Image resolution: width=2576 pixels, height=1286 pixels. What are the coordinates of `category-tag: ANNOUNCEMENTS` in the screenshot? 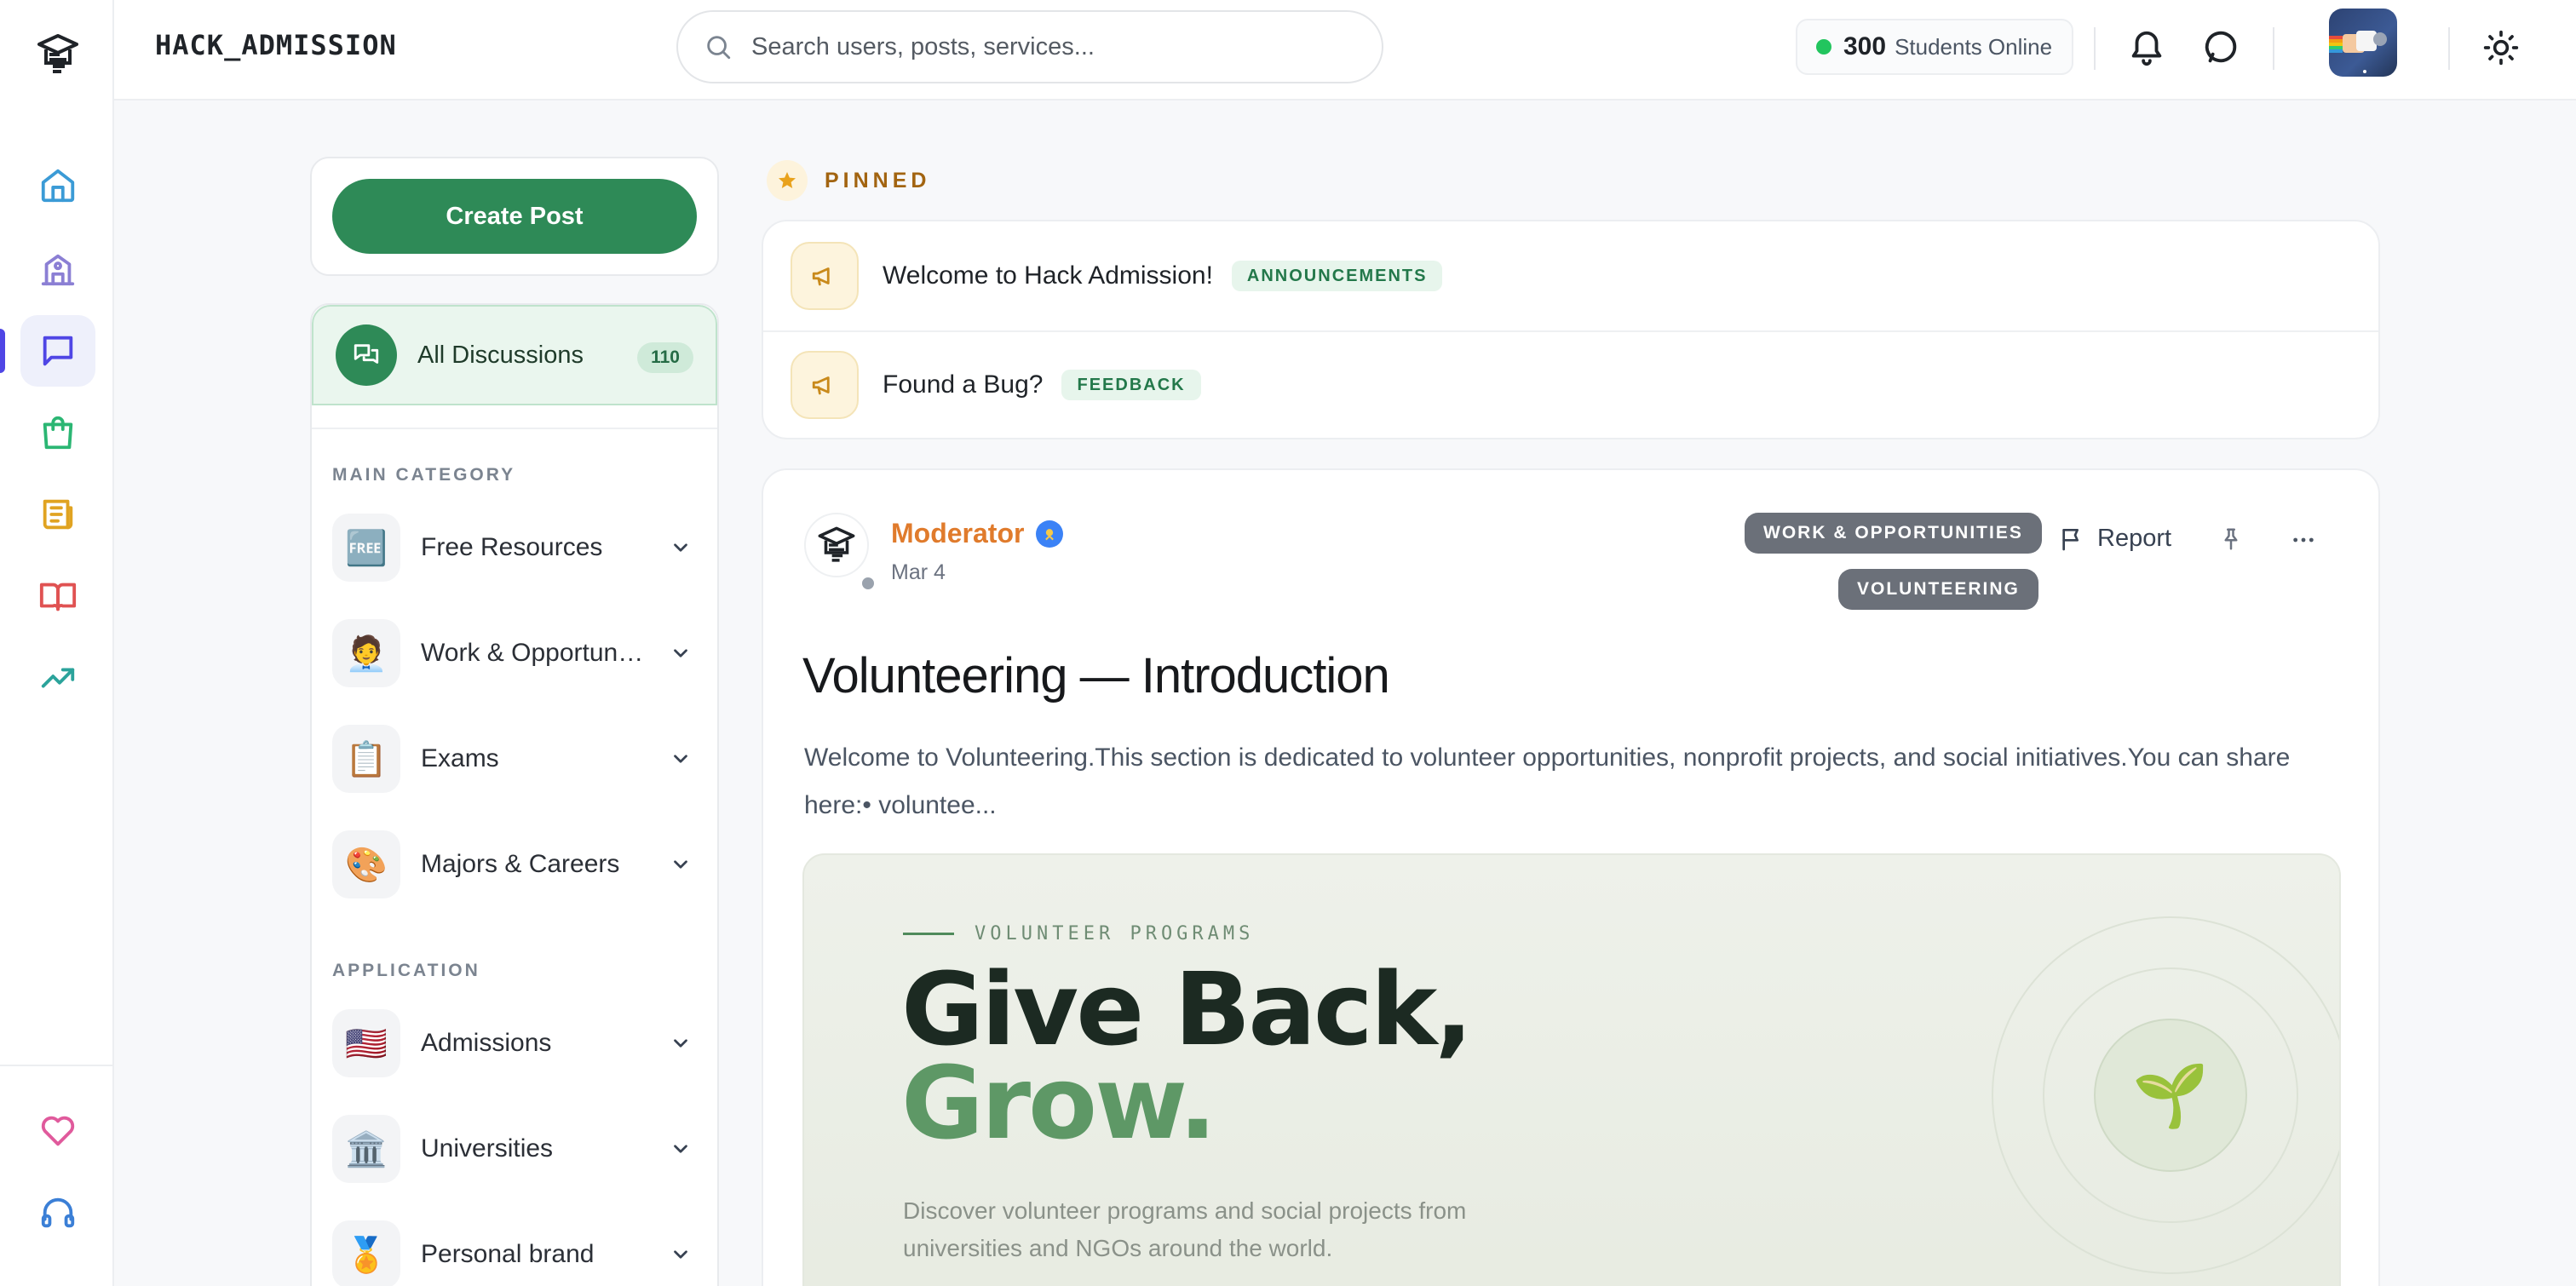 It's located at (1337, 276).